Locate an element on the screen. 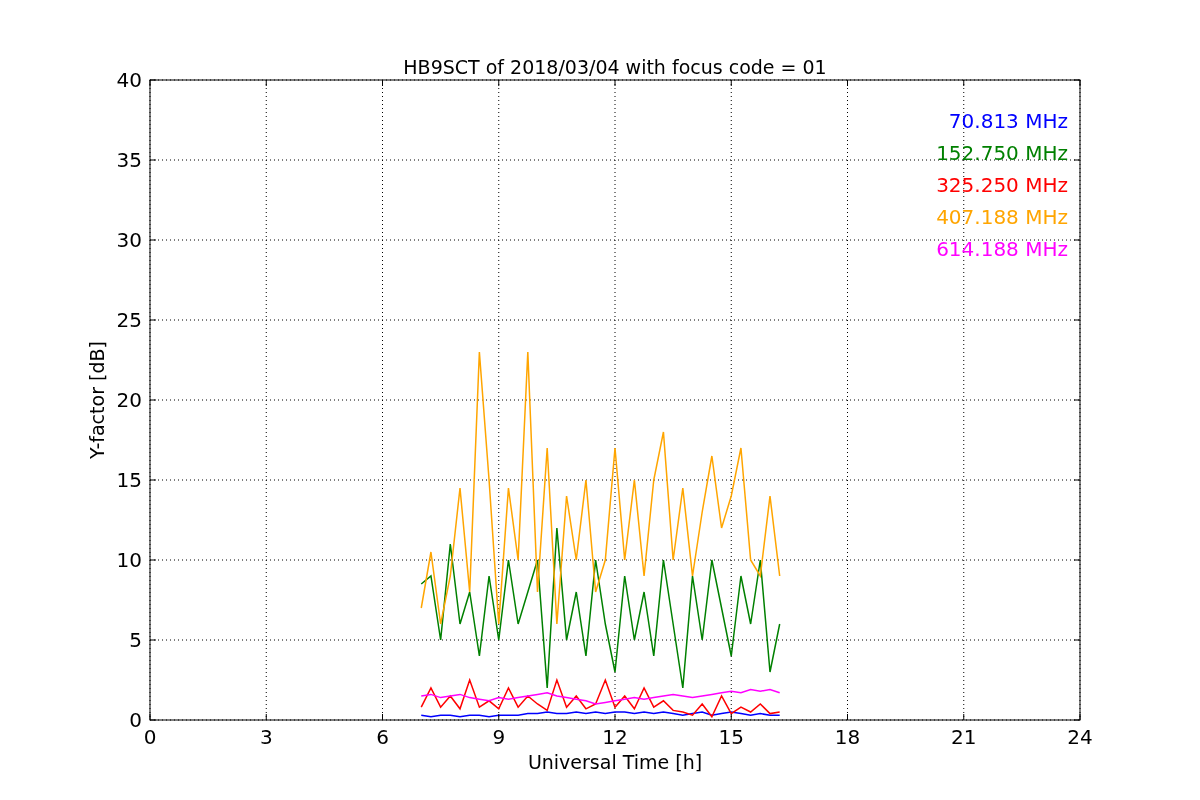 This screenshot has width=1200, height=800. tick-label: 20 is located at coordinates (129, 400).